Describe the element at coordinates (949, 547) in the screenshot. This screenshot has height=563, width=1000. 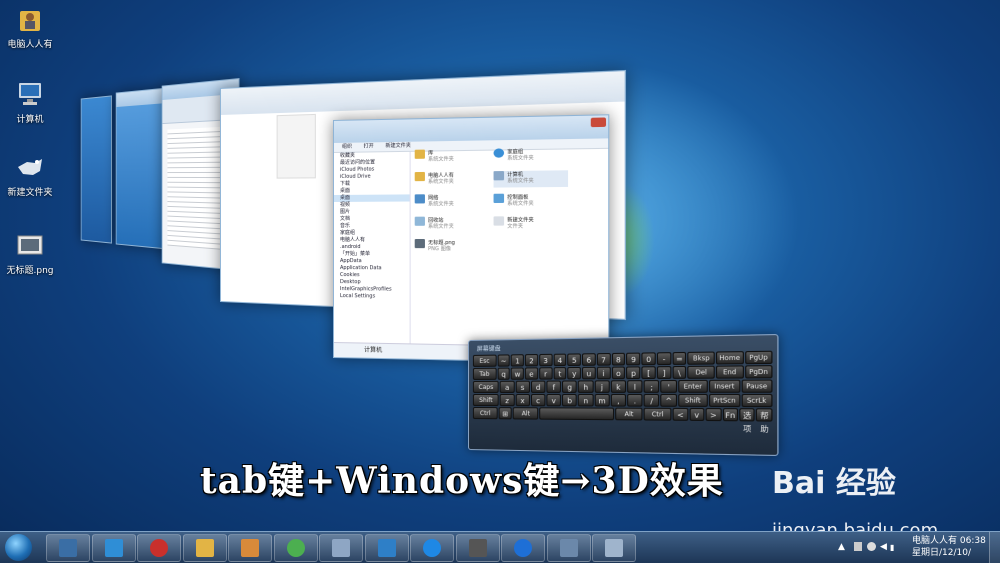
I see `taskbar-clock: 电脑人人有 06:38 星期日/12/10/` at that location.